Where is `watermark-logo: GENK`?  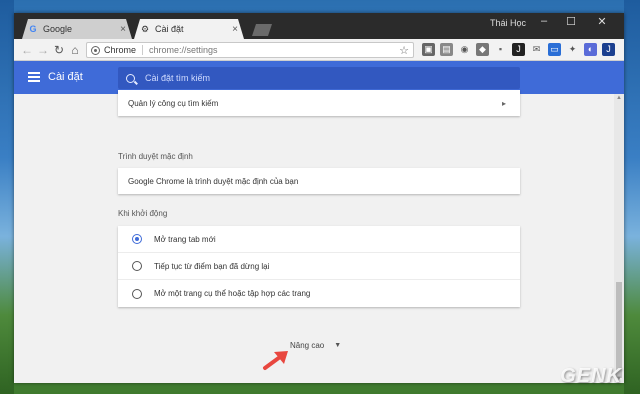 watermark-logo: GENK is located at coordinates (591, 376).